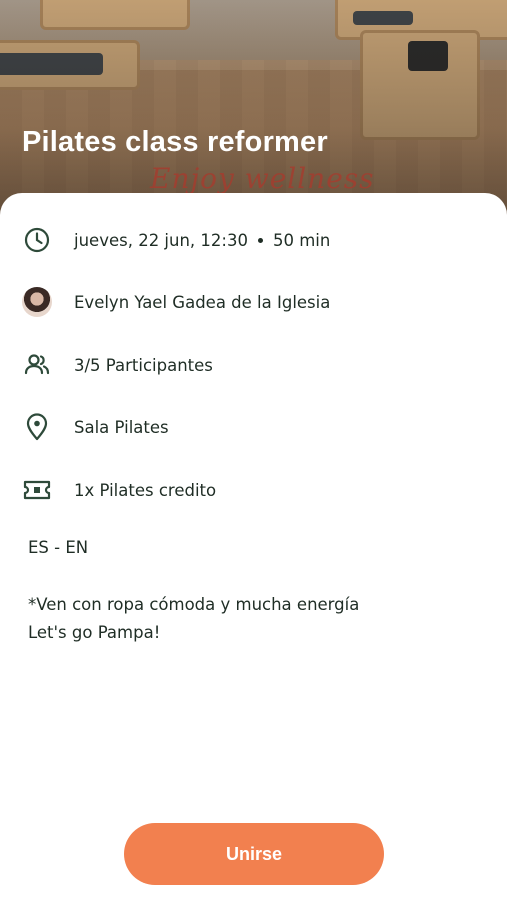 Image resolution: width=507 pixels, height=900 pixels. Describe the element at coordinates (175, 142) in the screenshot. I see `class-title: Pilates class reformer` at that location.